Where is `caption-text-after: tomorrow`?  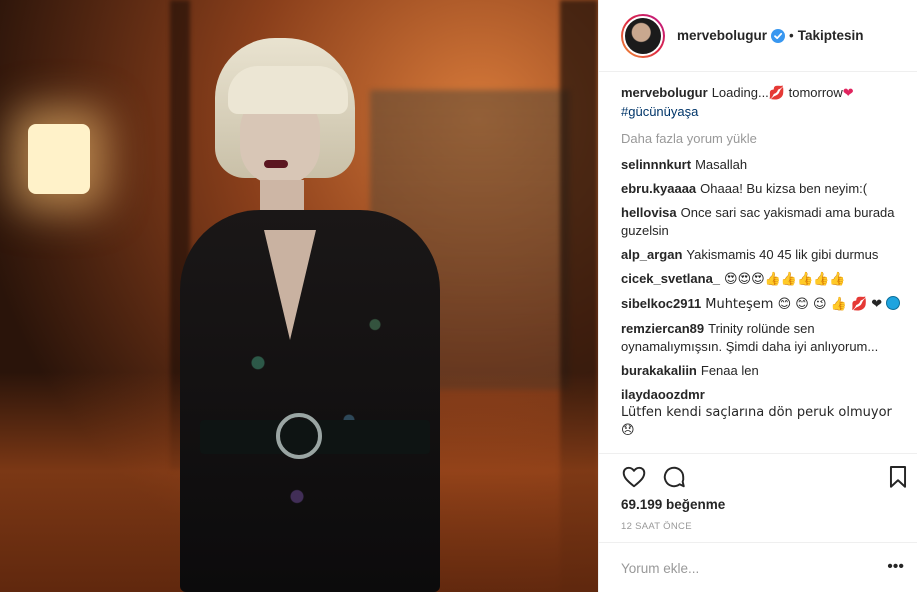 caption-text-after: tomorrow is located at coordinates (813, 92).